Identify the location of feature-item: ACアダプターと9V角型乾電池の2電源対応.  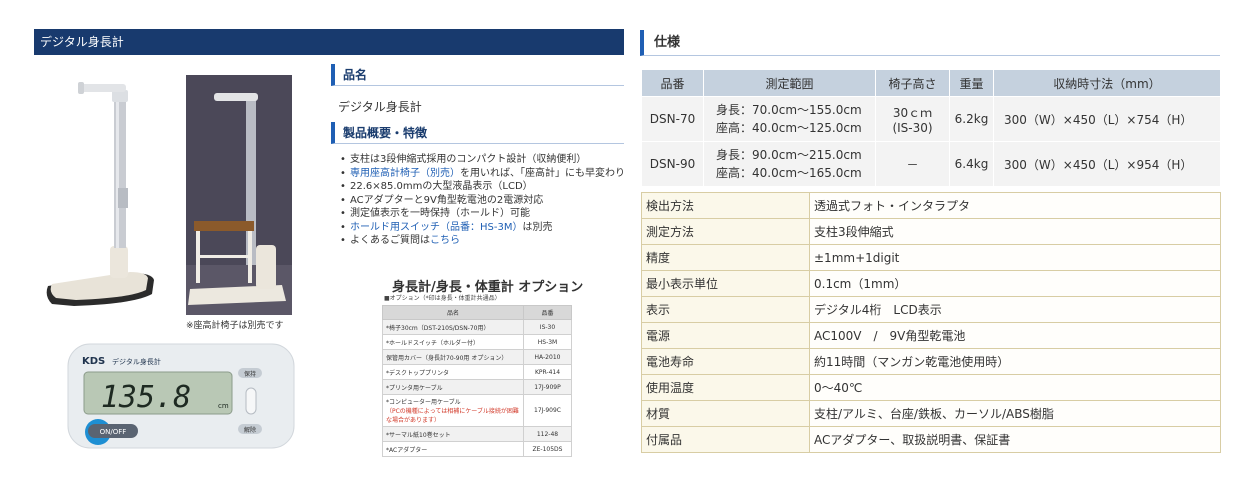
(485, 201).